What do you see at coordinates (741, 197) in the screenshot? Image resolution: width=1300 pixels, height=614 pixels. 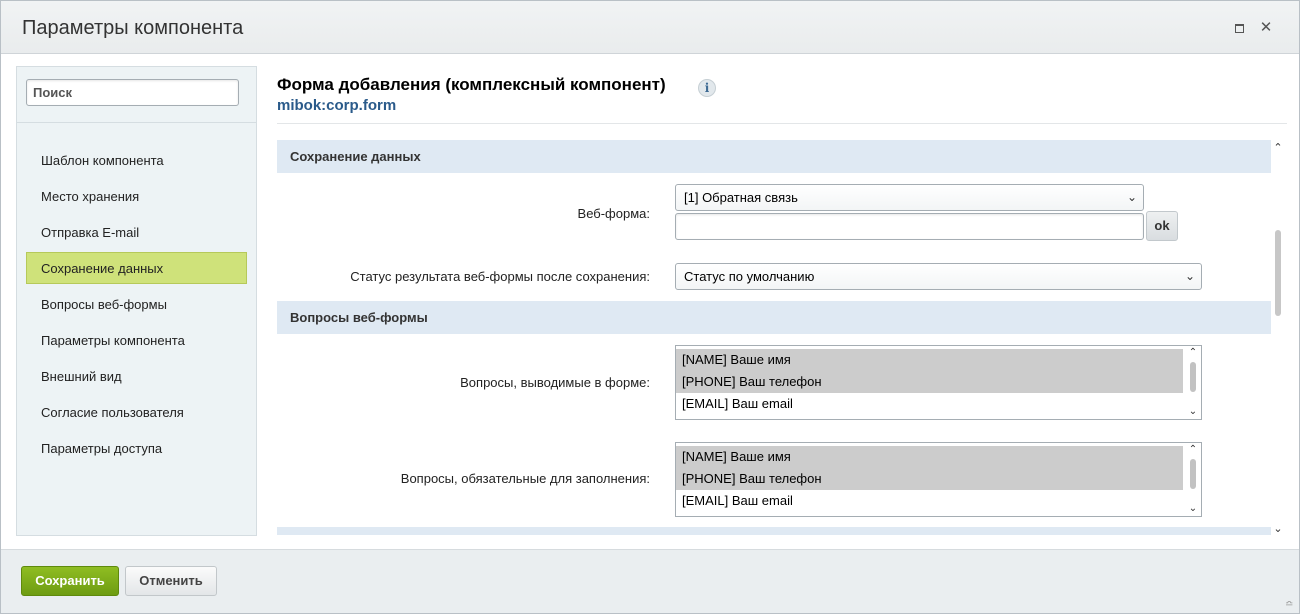 I see `webform-select-value: [1] Обратная связь` at bounding box center [741, 197].